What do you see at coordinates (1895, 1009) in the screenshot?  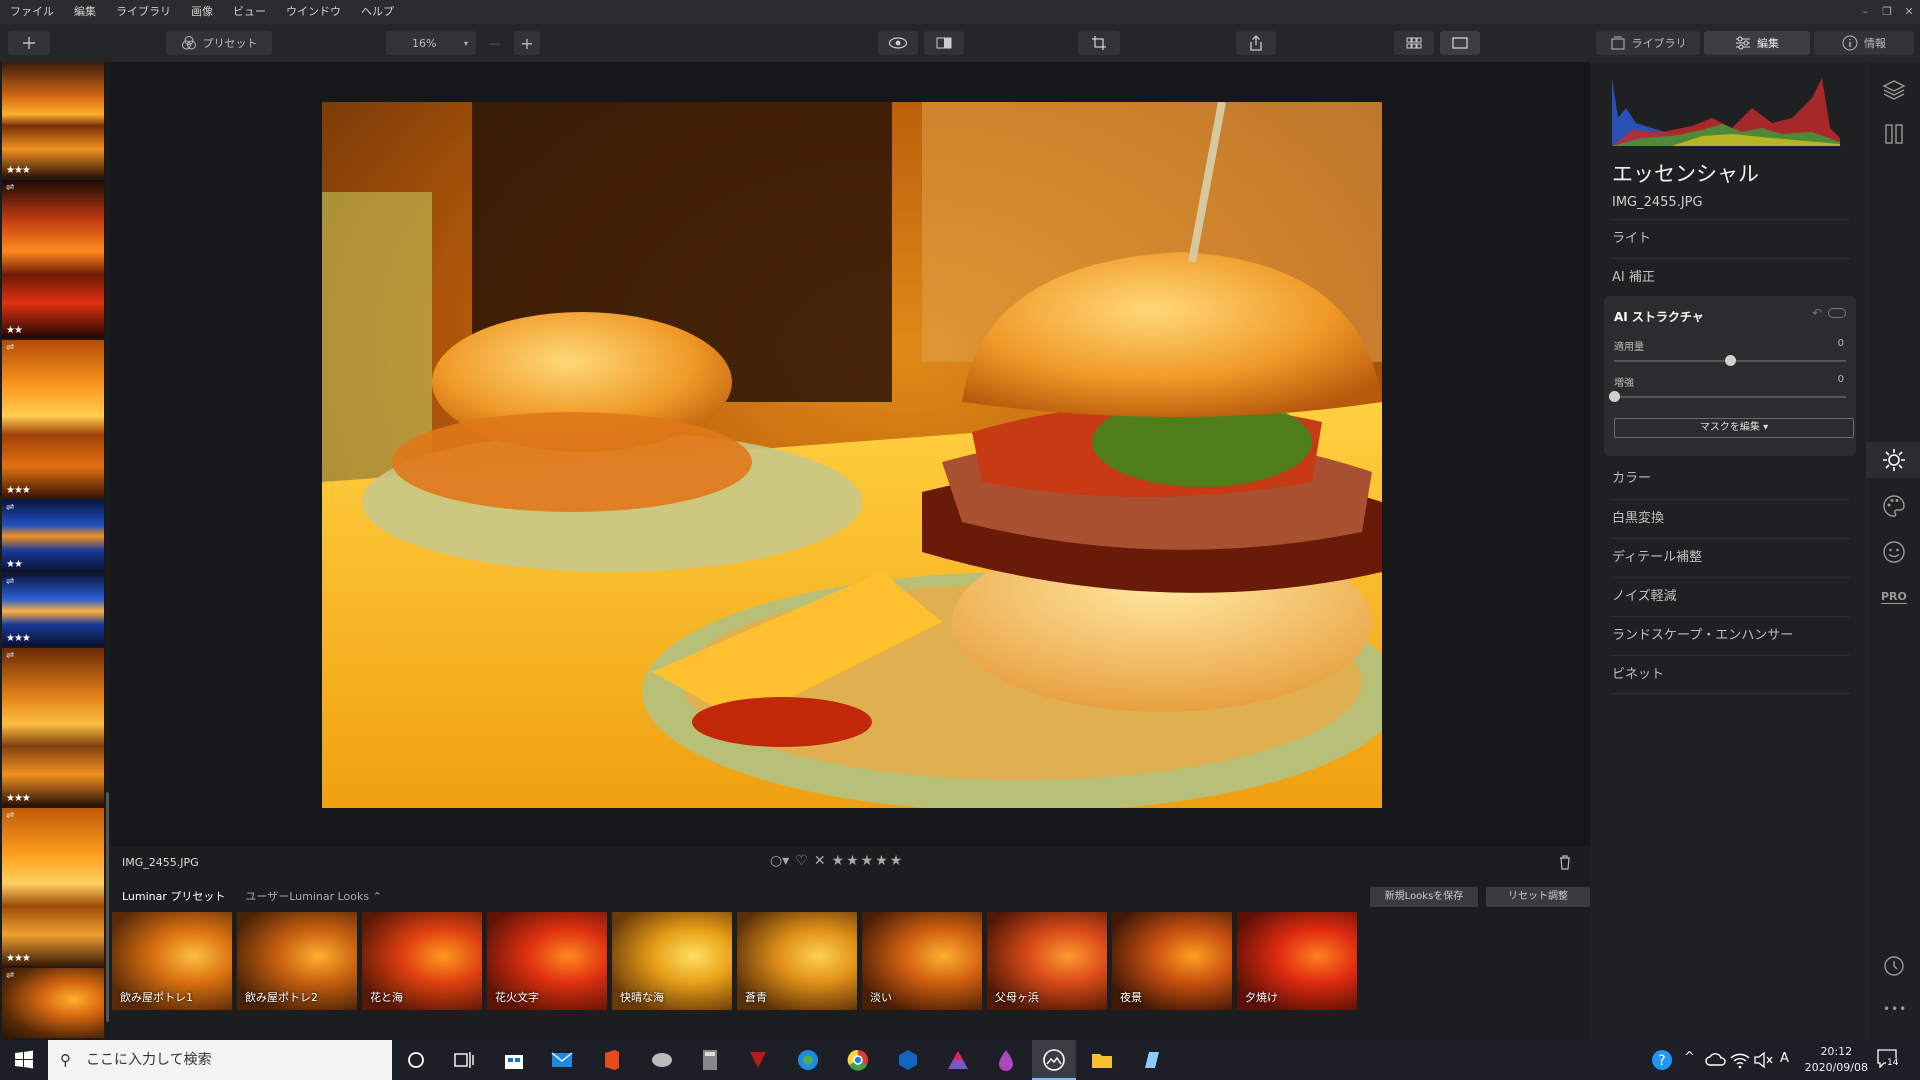 I see `more-options-icon: •••` at bounding box center [1895, 1009].